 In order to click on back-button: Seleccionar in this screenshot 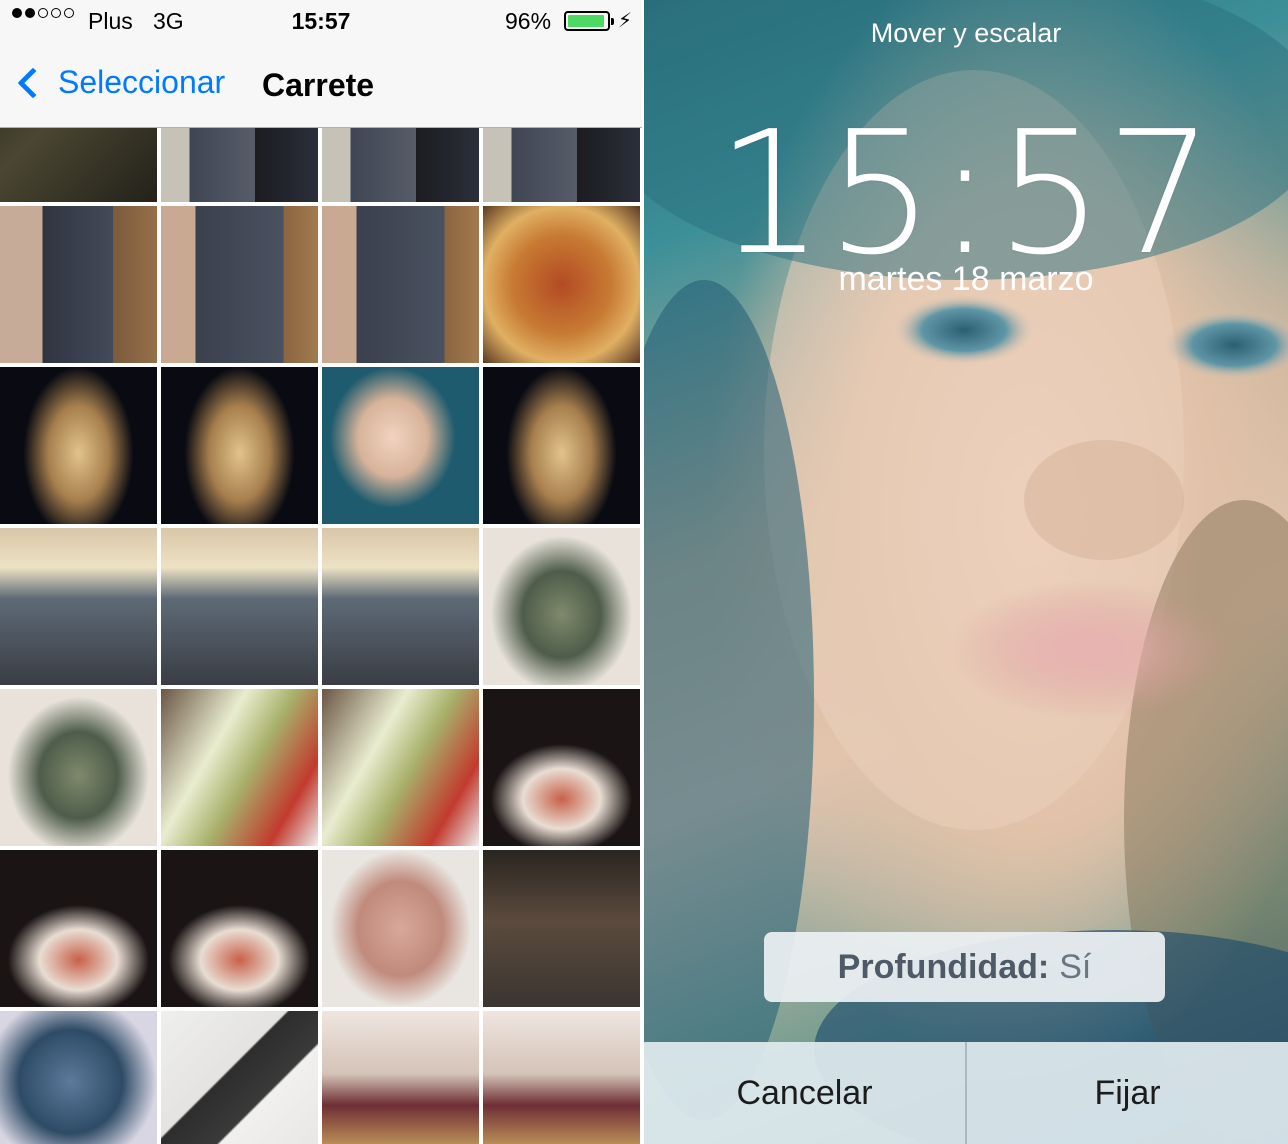, I will do `click(119, 82)`.